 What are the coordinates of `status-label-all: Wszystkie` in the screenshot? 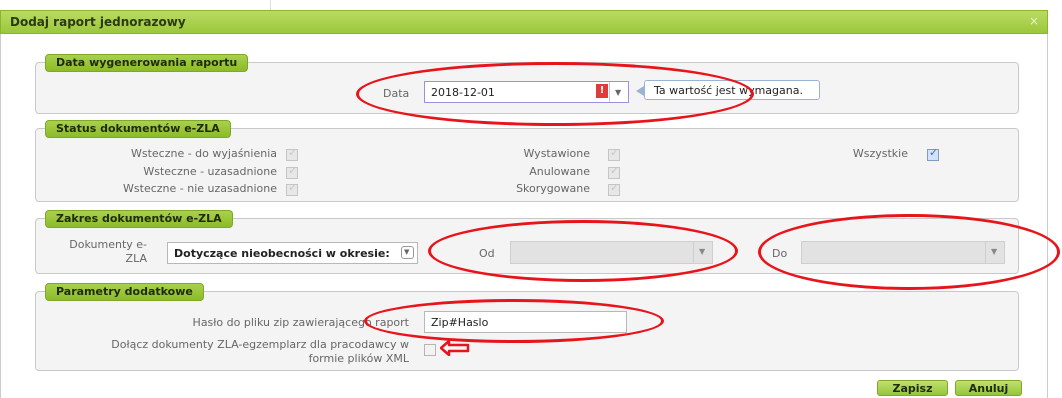 It's located at (880, 153).